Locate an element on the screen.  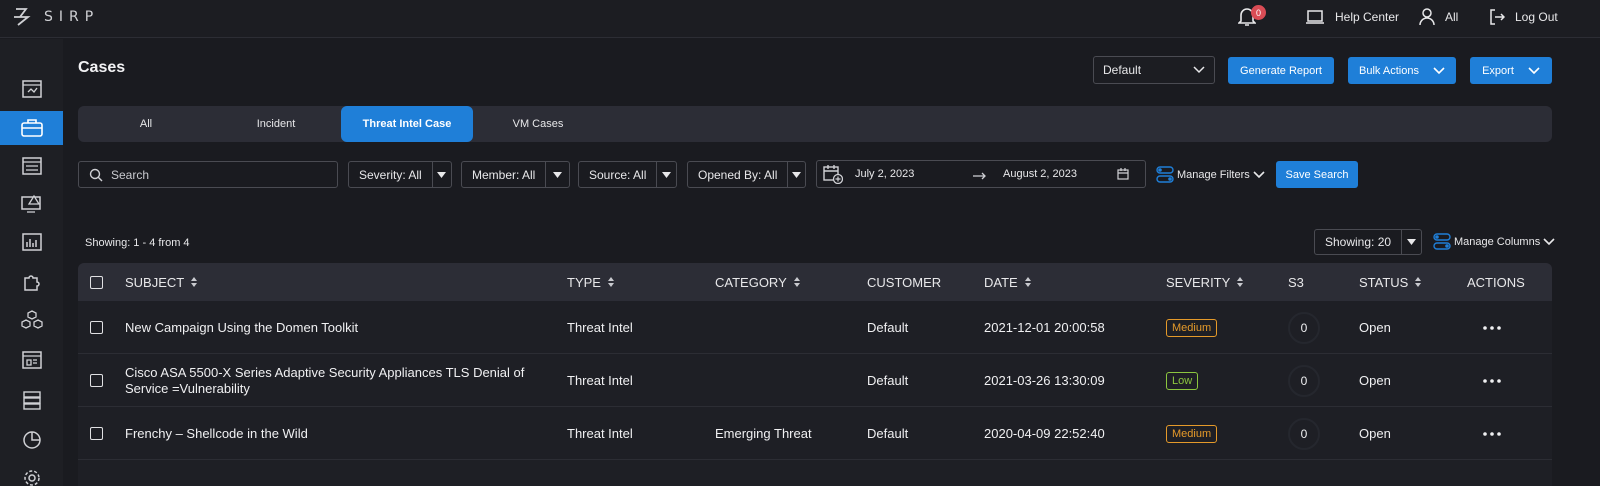
sidebar-item-assets is located at coordinates (31, 320).